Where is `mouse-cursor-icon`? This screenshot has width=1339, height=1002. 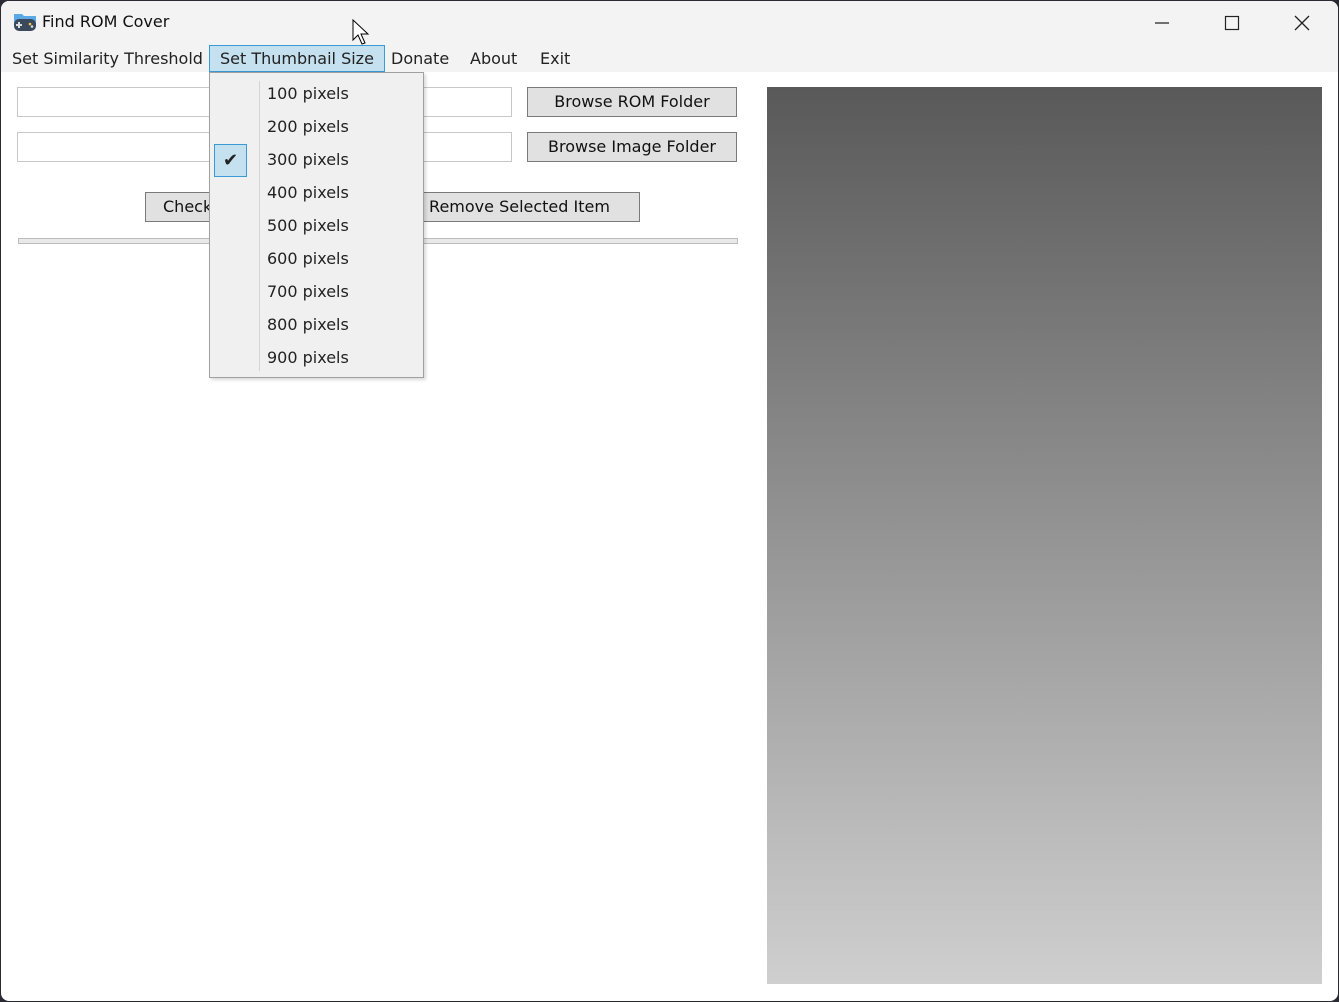
mouse-cursor-icon is located at coordinates (361, 32).